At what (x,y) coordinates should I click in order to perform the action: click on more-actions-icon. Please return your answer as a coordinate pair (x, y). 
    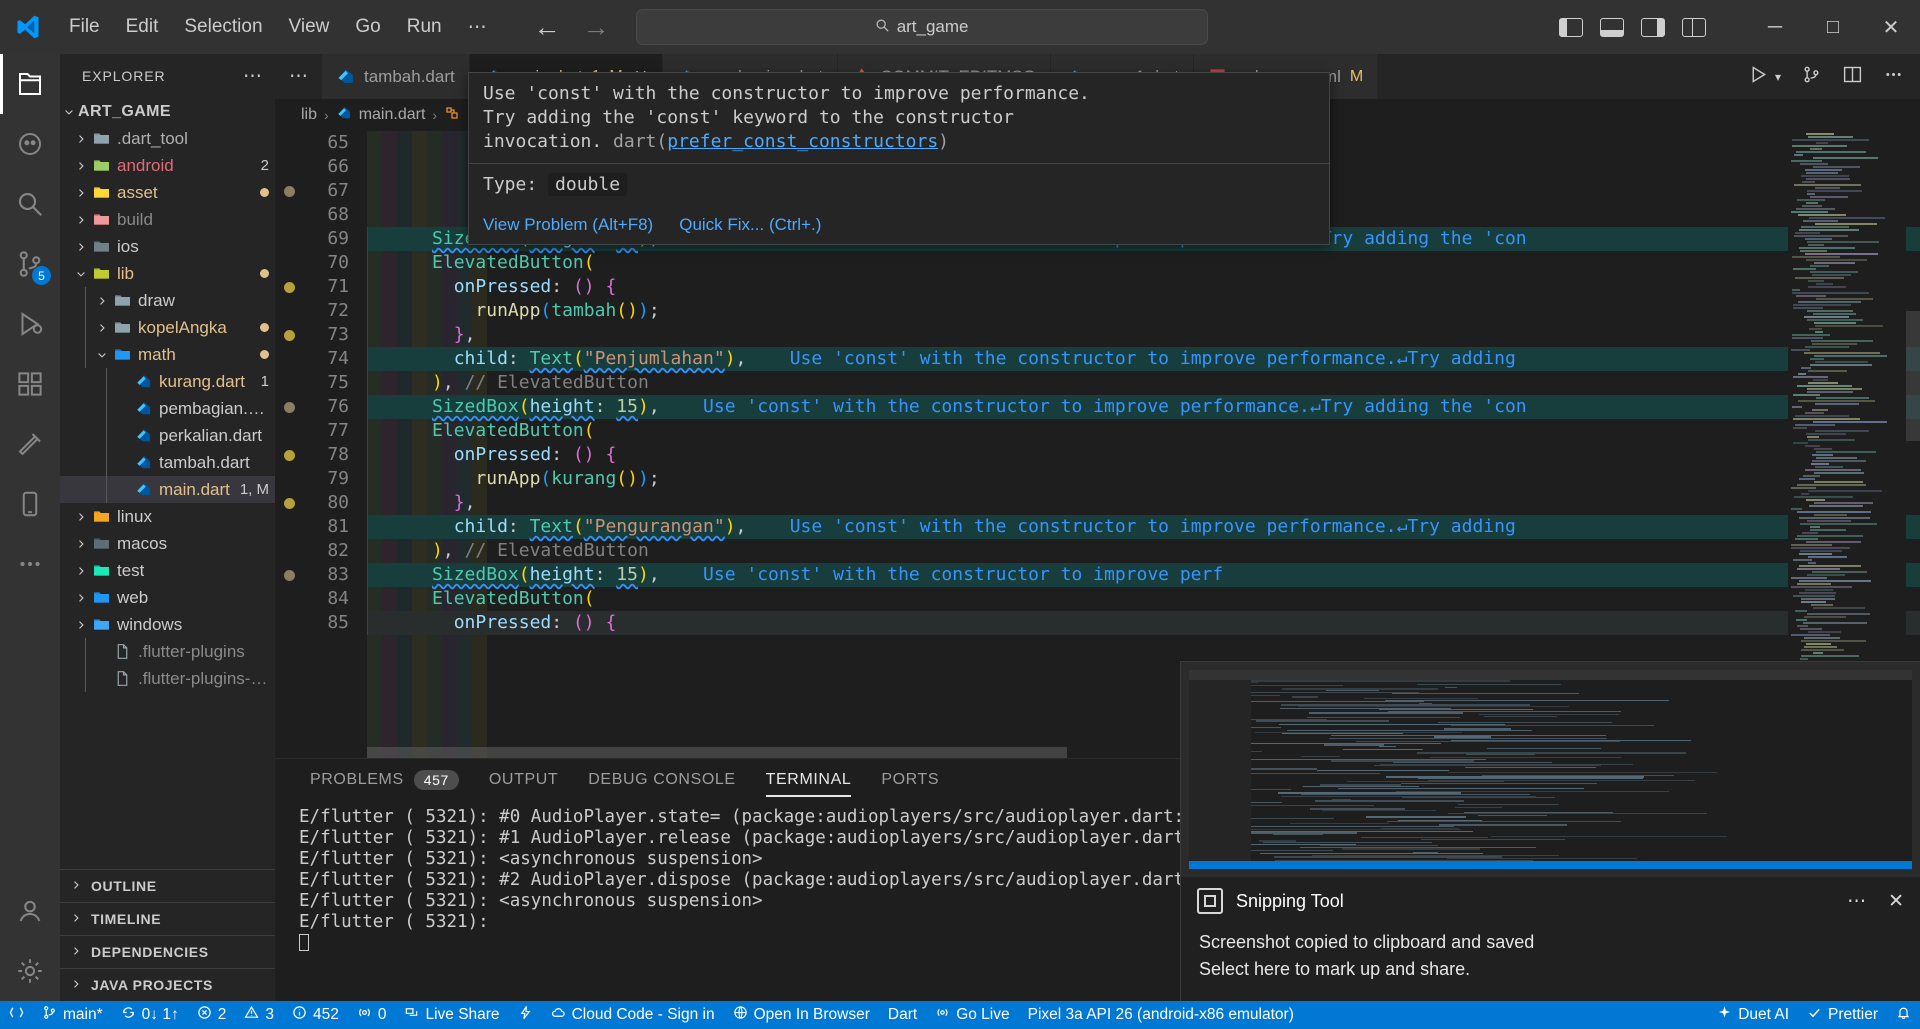
    Looking at the image, I should click on (1893, 77).